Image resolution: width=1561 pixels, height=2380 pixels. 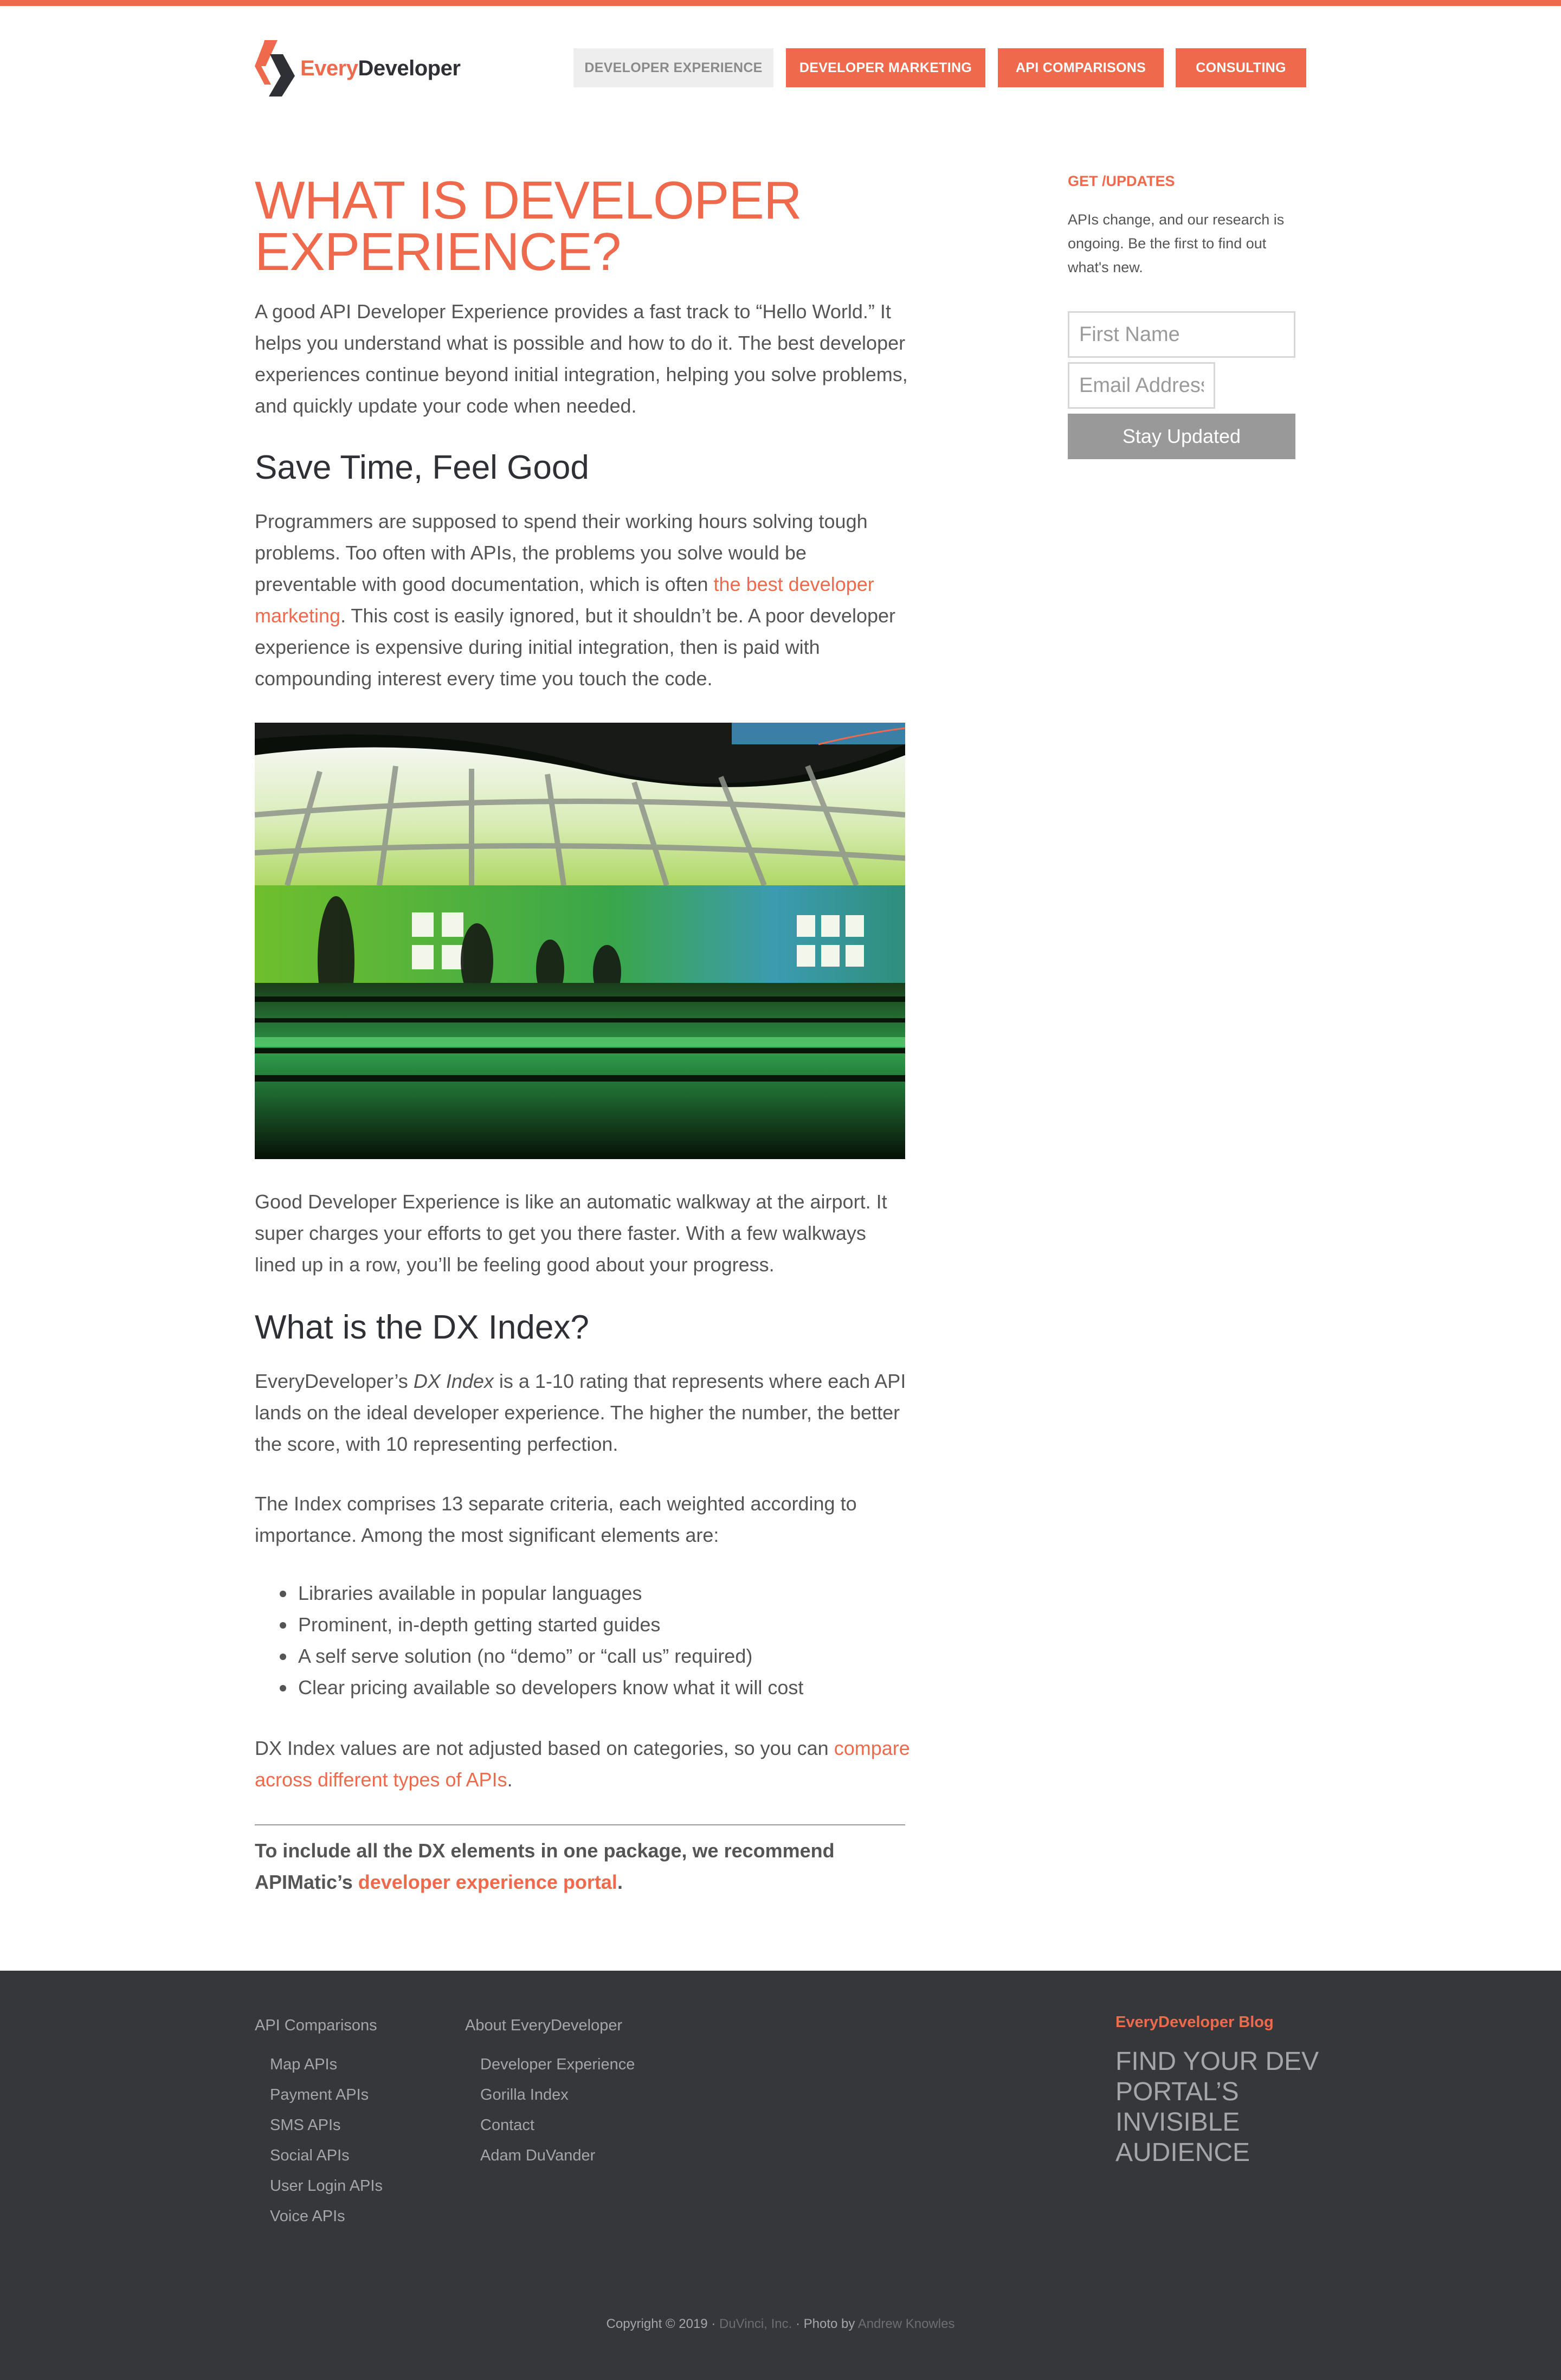 What do you see at coordinates (1182, 436) in the screenshot?
I see `stay-updated-button: Stay Updated` at bounding box center [1182, 436].